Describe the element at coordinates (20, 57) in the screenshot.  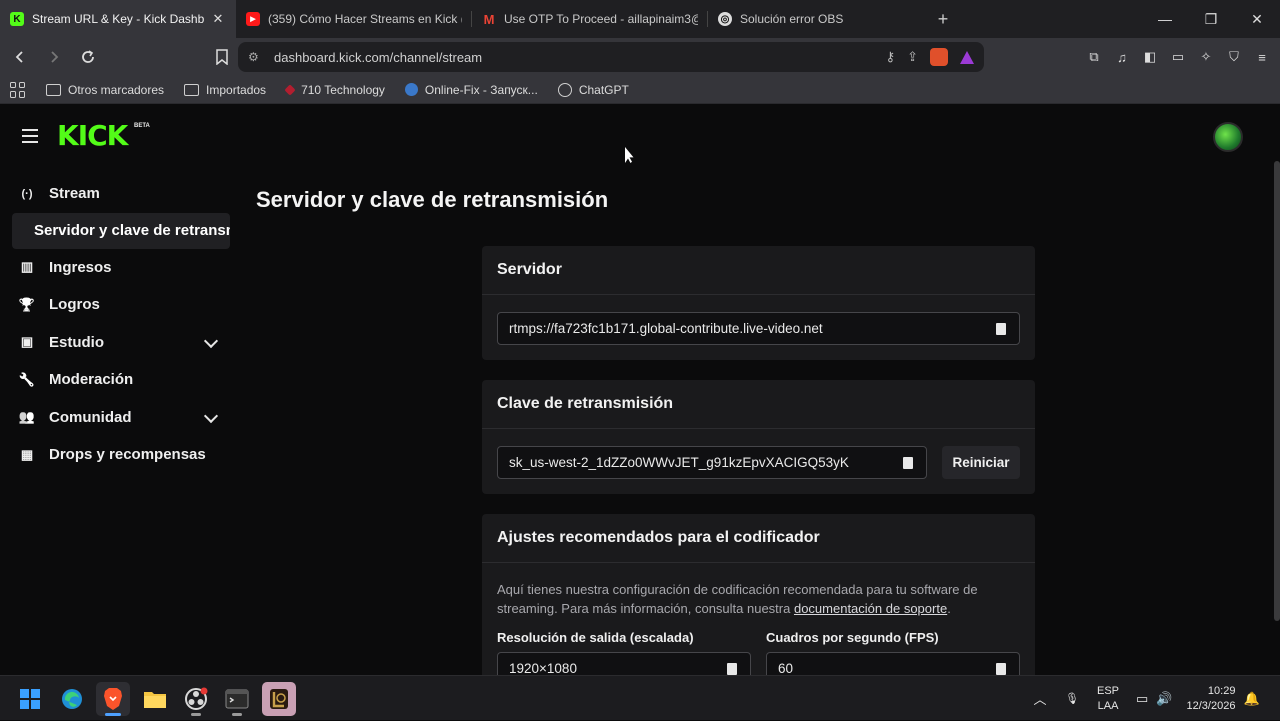
I see `back-button` at that location.